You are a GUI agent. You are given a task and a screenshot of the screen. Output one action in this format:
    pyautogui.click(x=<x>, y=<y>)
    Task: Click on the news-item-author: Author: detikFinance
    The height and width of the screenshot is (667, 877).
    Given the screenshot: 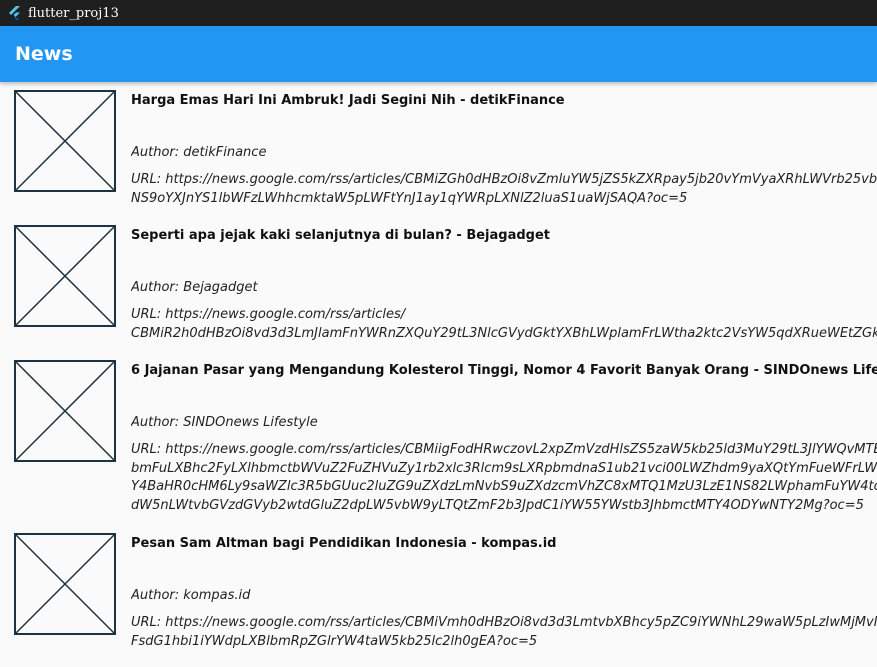 What is the action you would take?
    pyautogui.click(x=199, y=152)
    